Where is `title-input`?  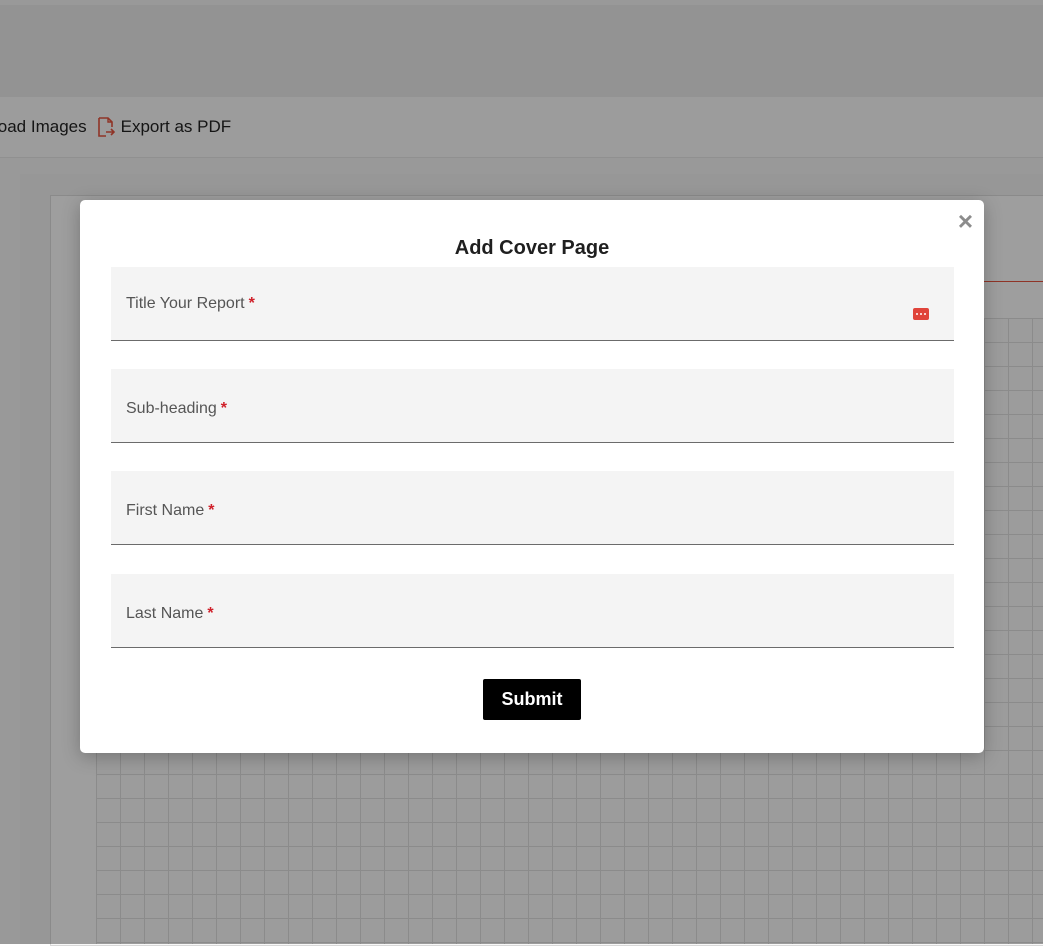 title-input is located at coordinates (532, 303).